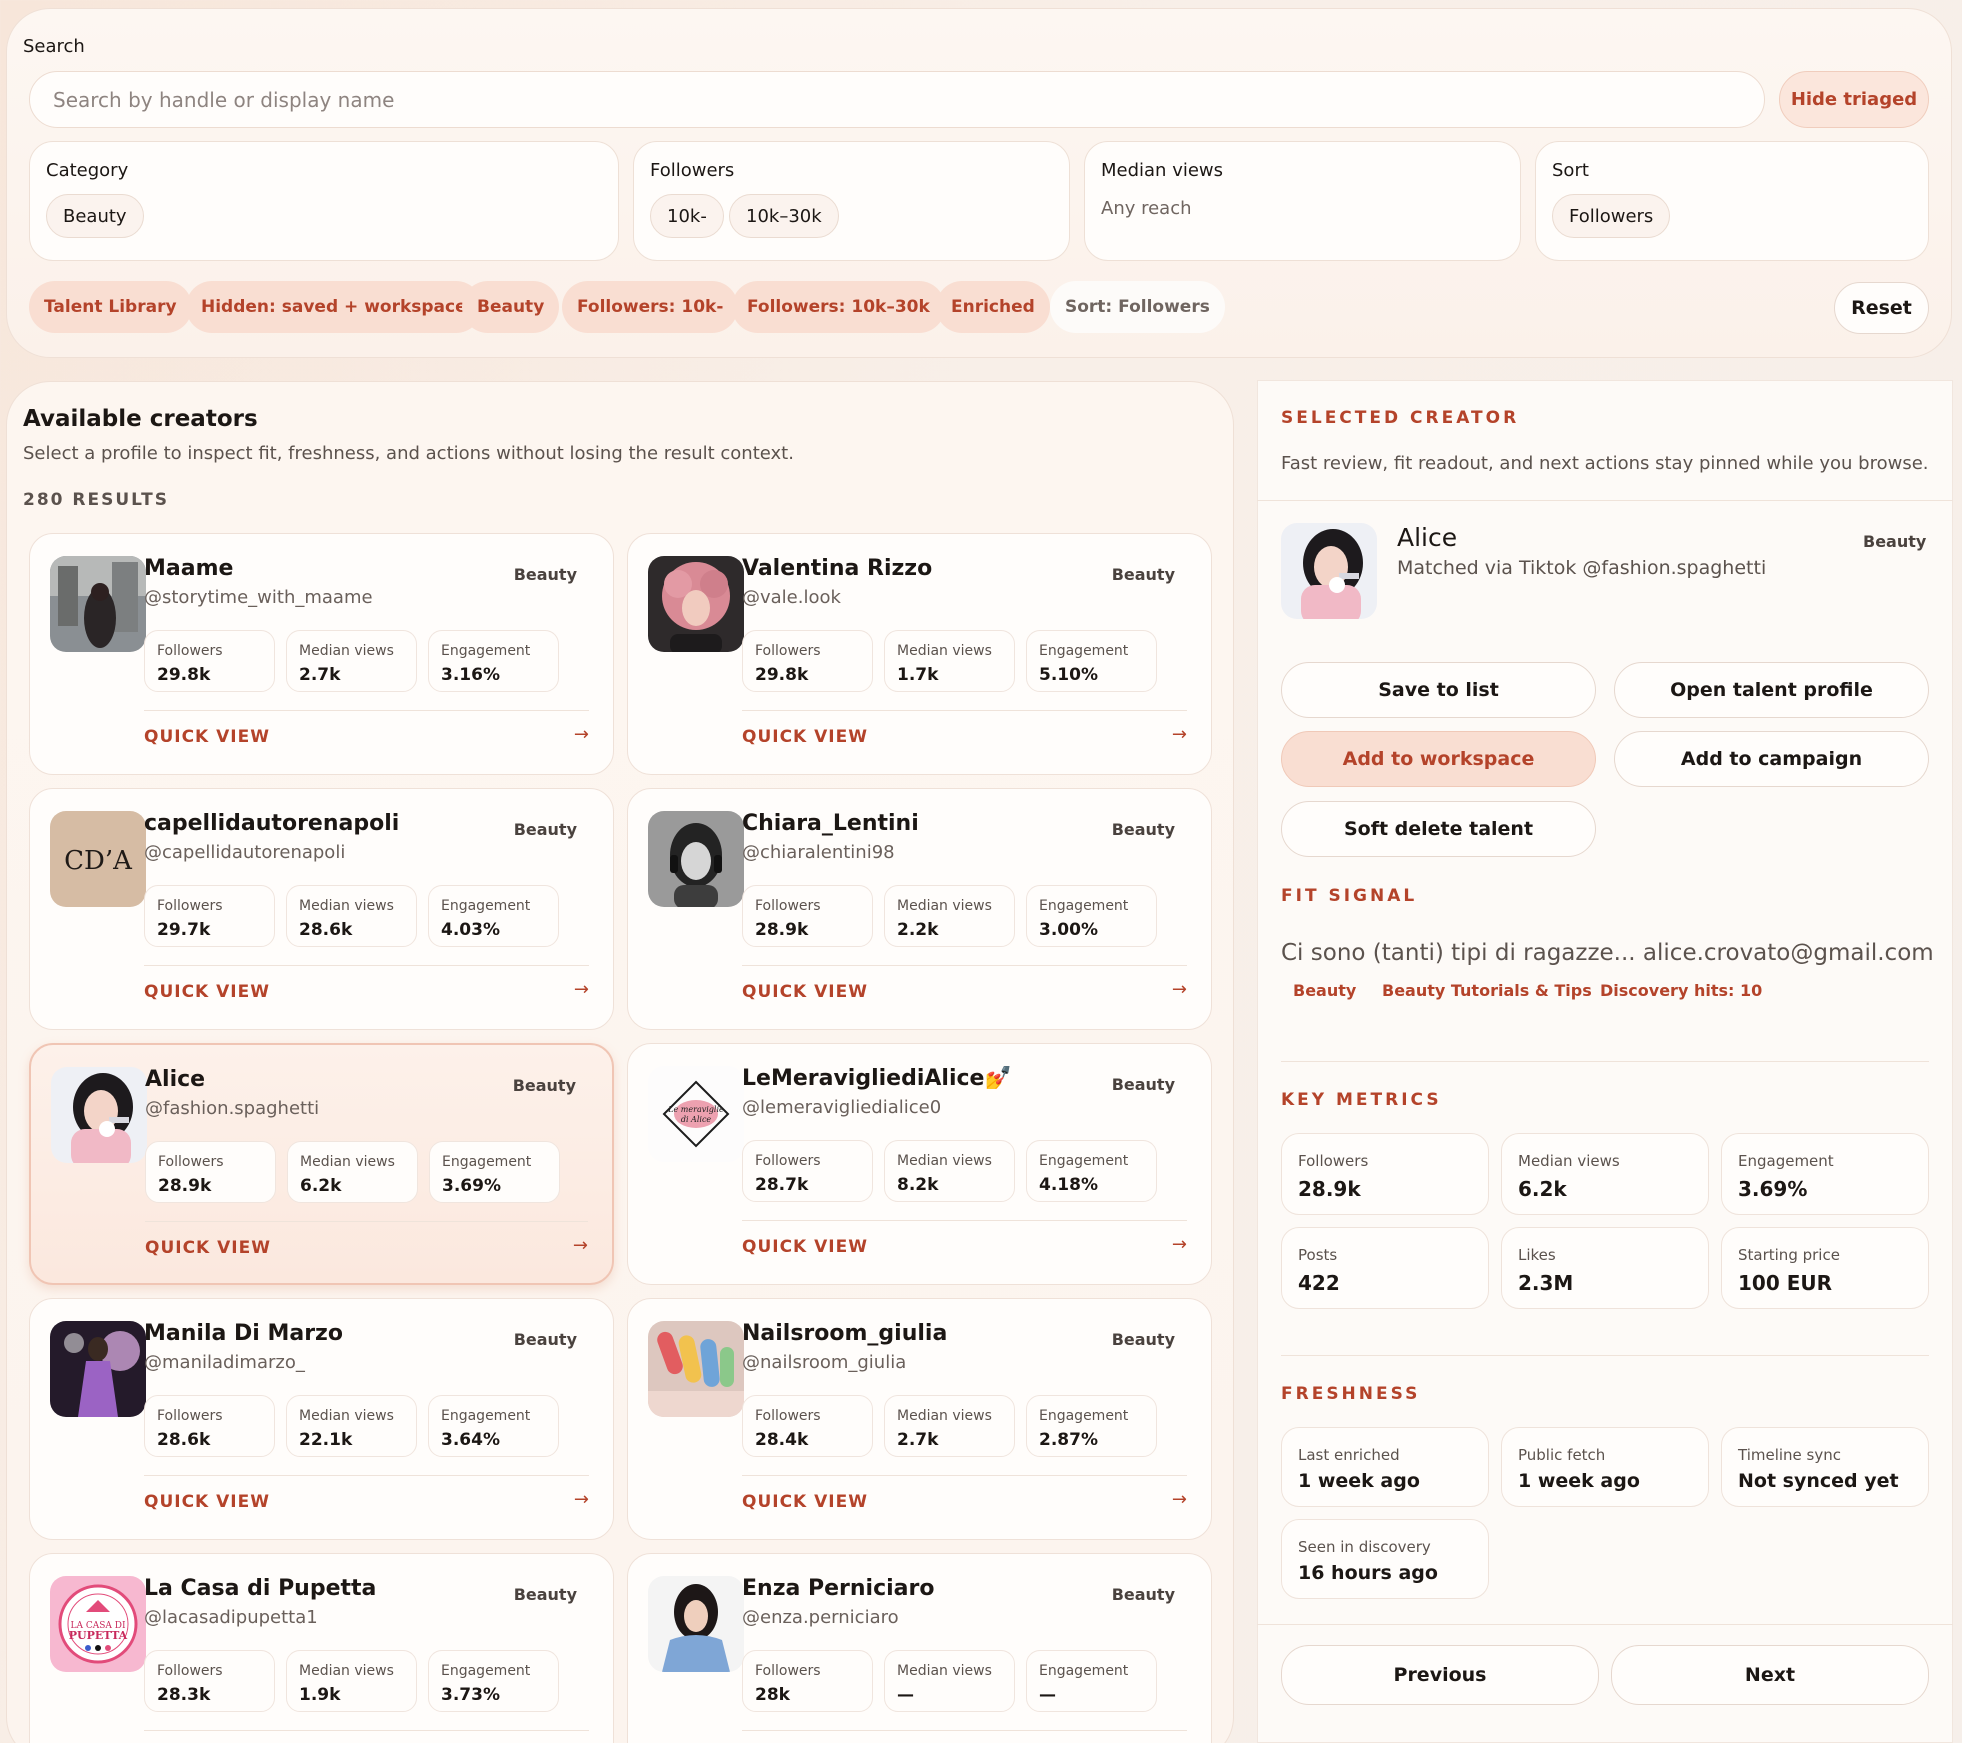 This screenshot has height=1743, width=1962. Describe the element at coordinates (1681, 990) in the screenshot. I see `fit-tag-discovery-hits: Discovery hits: 10` at that location.